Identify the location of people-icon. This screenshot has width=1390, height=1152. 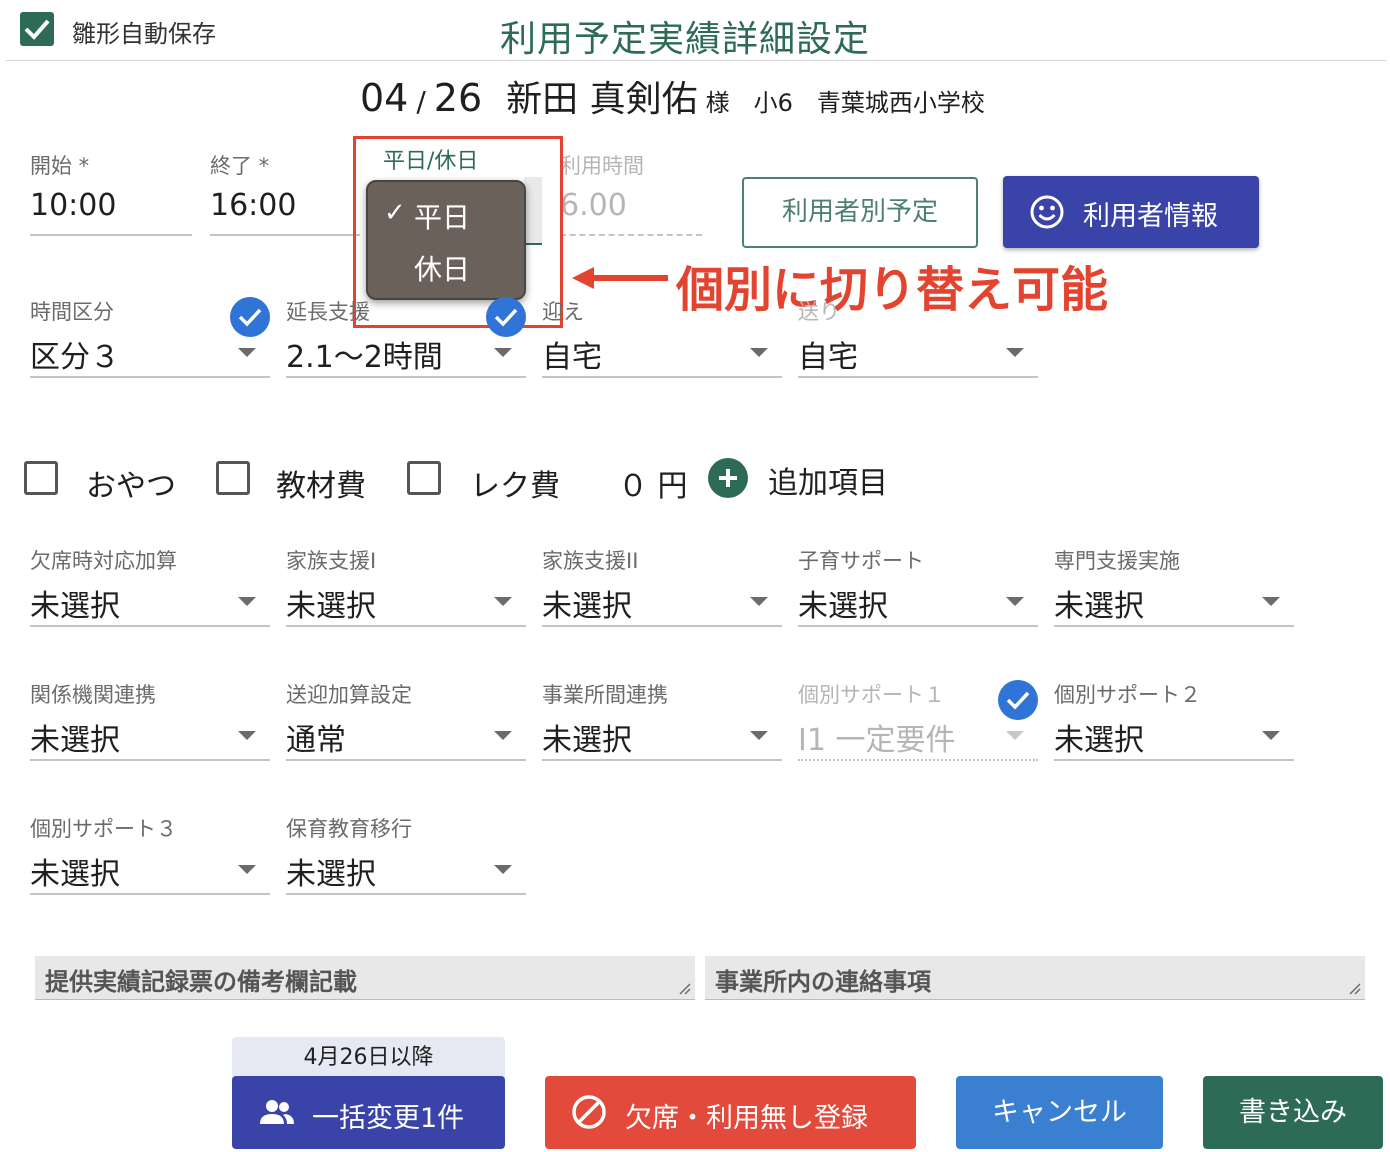
(277, 1112).